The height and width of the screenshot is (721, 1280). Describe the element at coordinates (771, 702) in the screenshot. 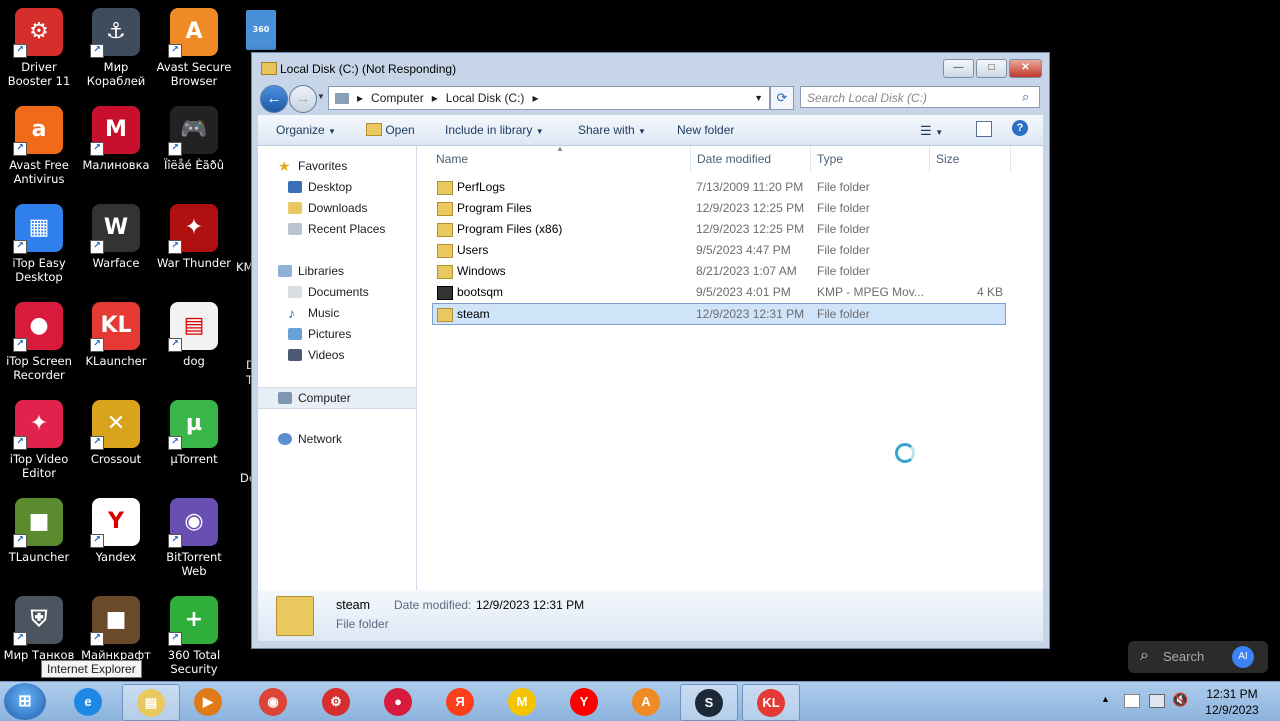

I see `taskbar-app-klauncher: KL` at that location.